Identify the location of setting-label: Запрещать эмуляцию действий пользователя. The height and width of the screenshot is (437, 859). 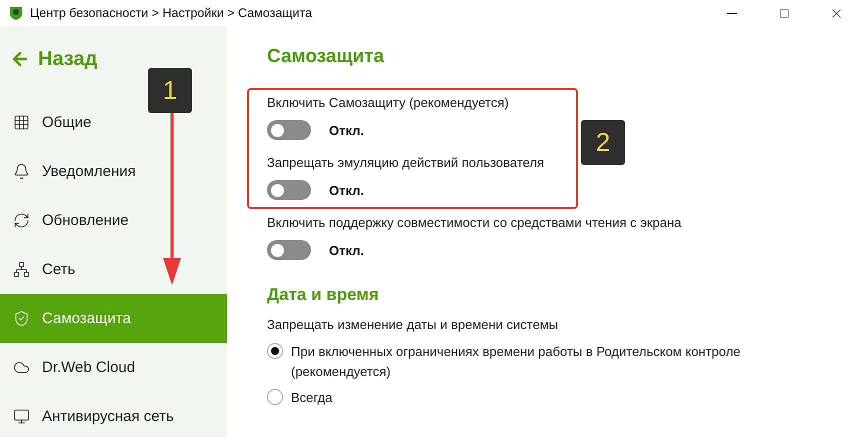
(406, 162).